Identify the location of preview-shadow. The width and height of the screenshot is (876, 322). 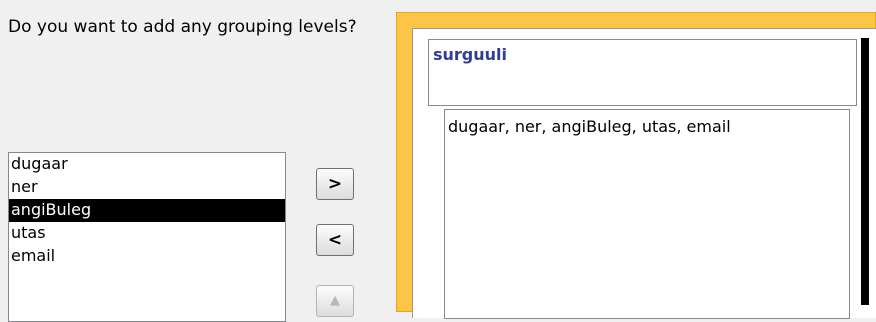
(865, 171).